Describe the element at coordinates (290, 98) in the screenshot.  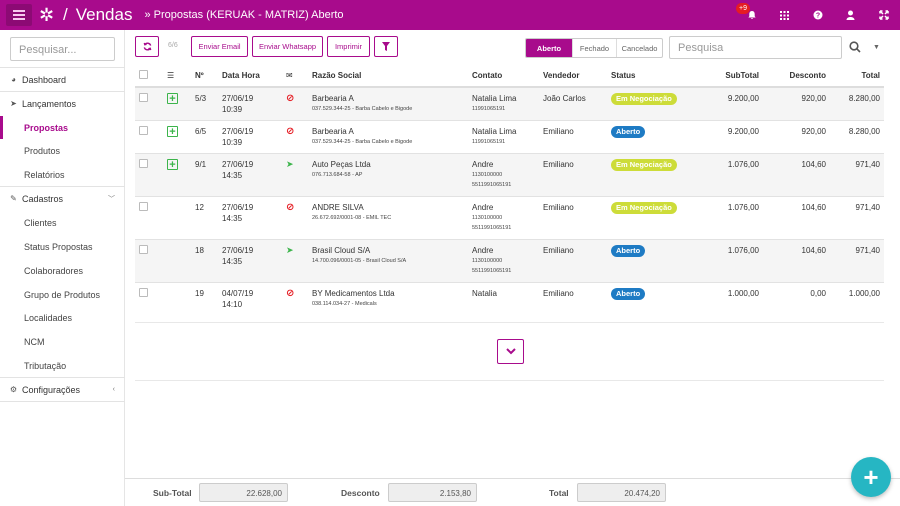
I see `email-not-sent-icon: ⊘` at that location.